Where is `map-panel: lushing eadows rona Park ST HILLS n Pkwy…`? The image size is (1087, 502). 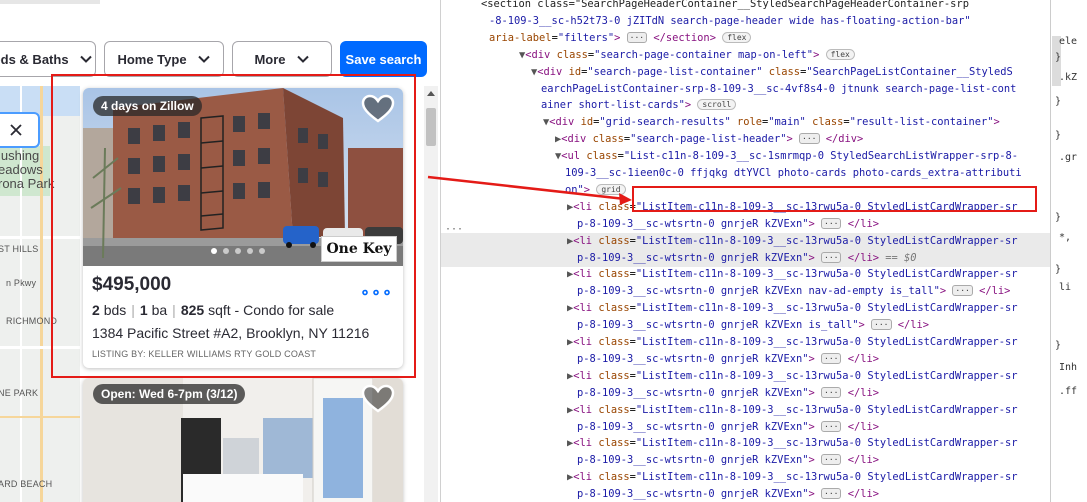
map-panel: lushing eadows rona Park ST HILLS n Pkwy… is located at coordinates (40, 294).